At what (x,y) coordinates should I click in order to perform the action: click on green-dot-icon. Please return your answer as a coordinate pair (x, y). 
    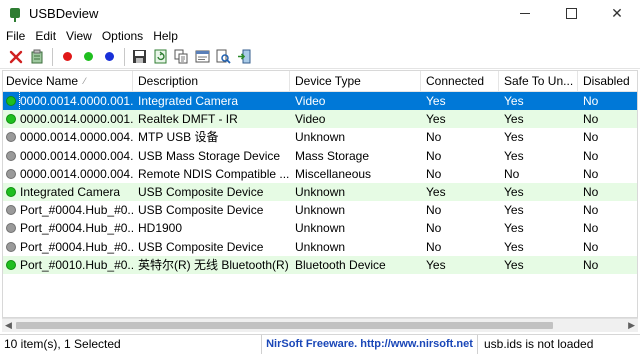
    Looking at the image, I should click on (88, 56).